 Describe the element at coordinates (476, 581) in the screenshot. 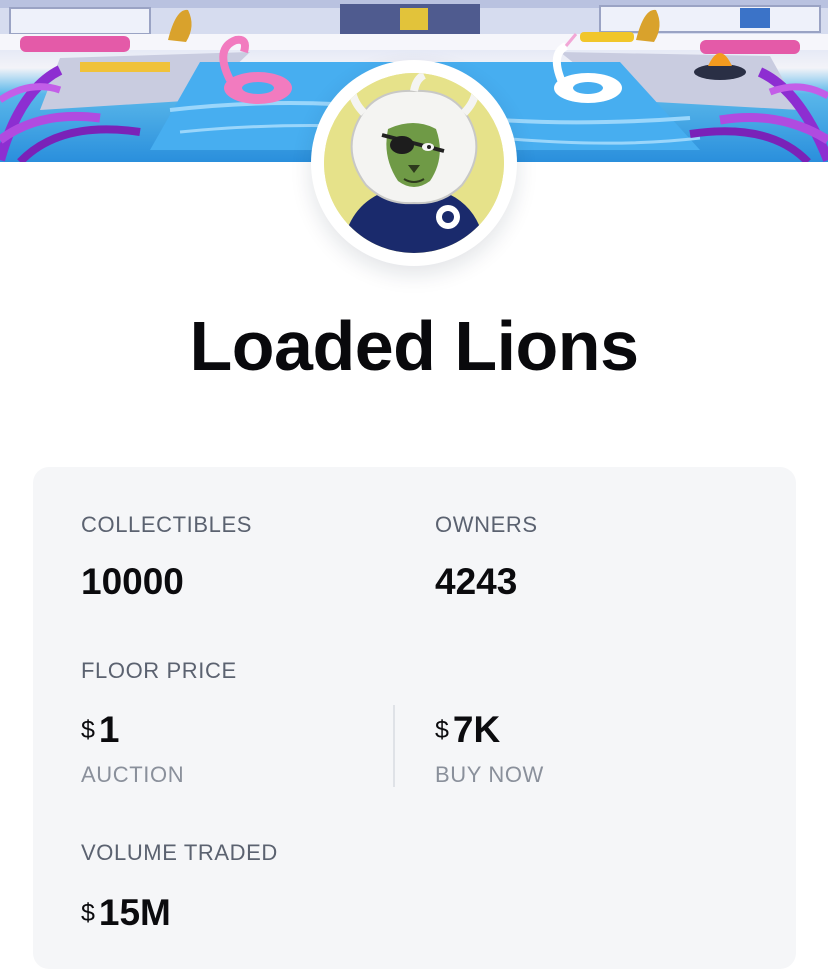

I see `owners-value: 4243` at that location.